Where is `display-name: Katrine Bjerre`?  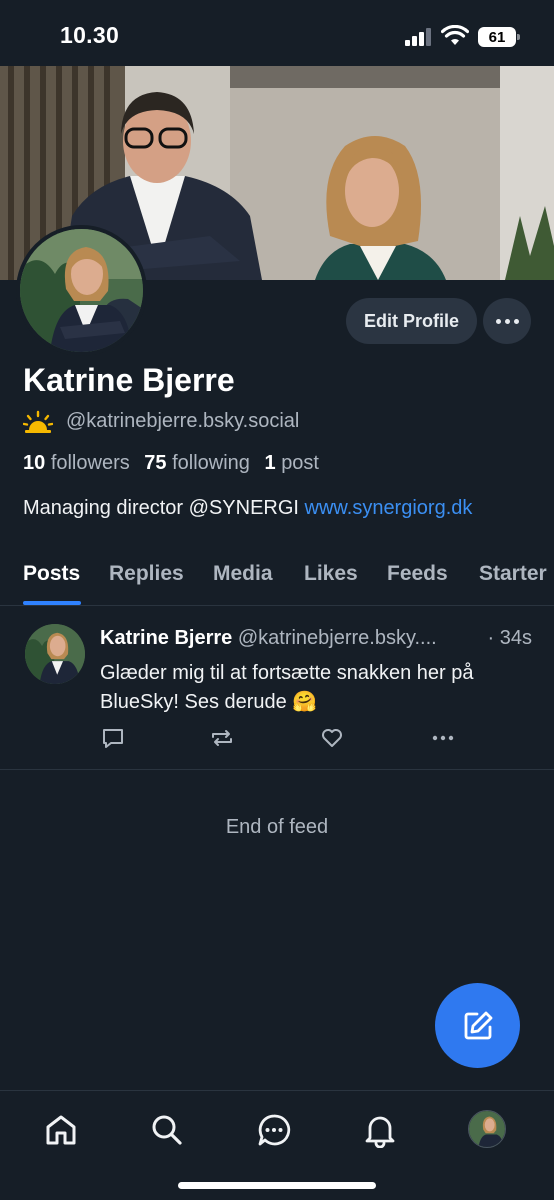 display-name: Katrine Bjerre is located at coordinates (129, 380).